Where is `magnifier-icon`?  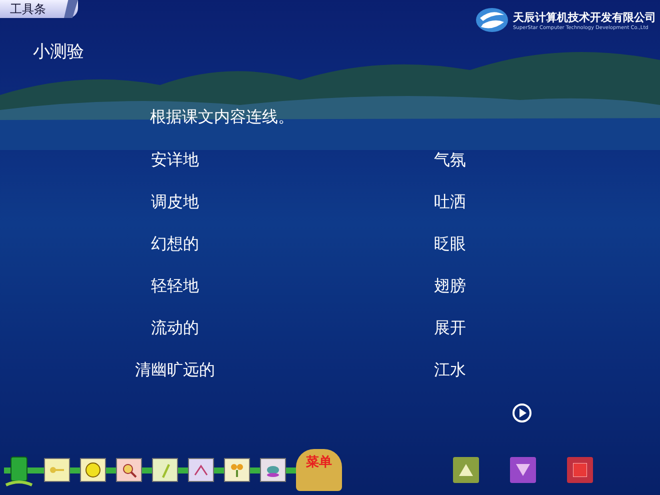 magnifier-icon is located at coordinates (129, 470).